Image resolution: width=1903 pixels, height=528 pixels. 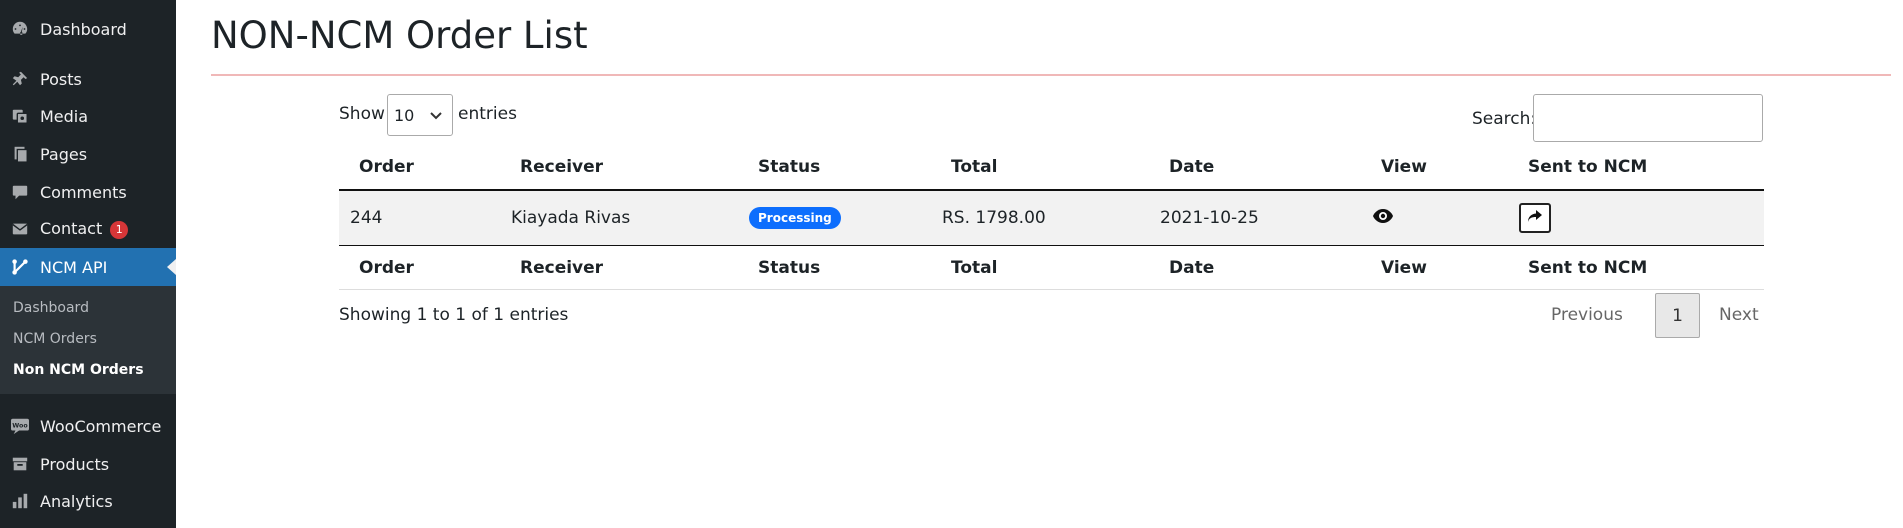 I want to click on column-header-status: Status, so click(x=834, y=167).